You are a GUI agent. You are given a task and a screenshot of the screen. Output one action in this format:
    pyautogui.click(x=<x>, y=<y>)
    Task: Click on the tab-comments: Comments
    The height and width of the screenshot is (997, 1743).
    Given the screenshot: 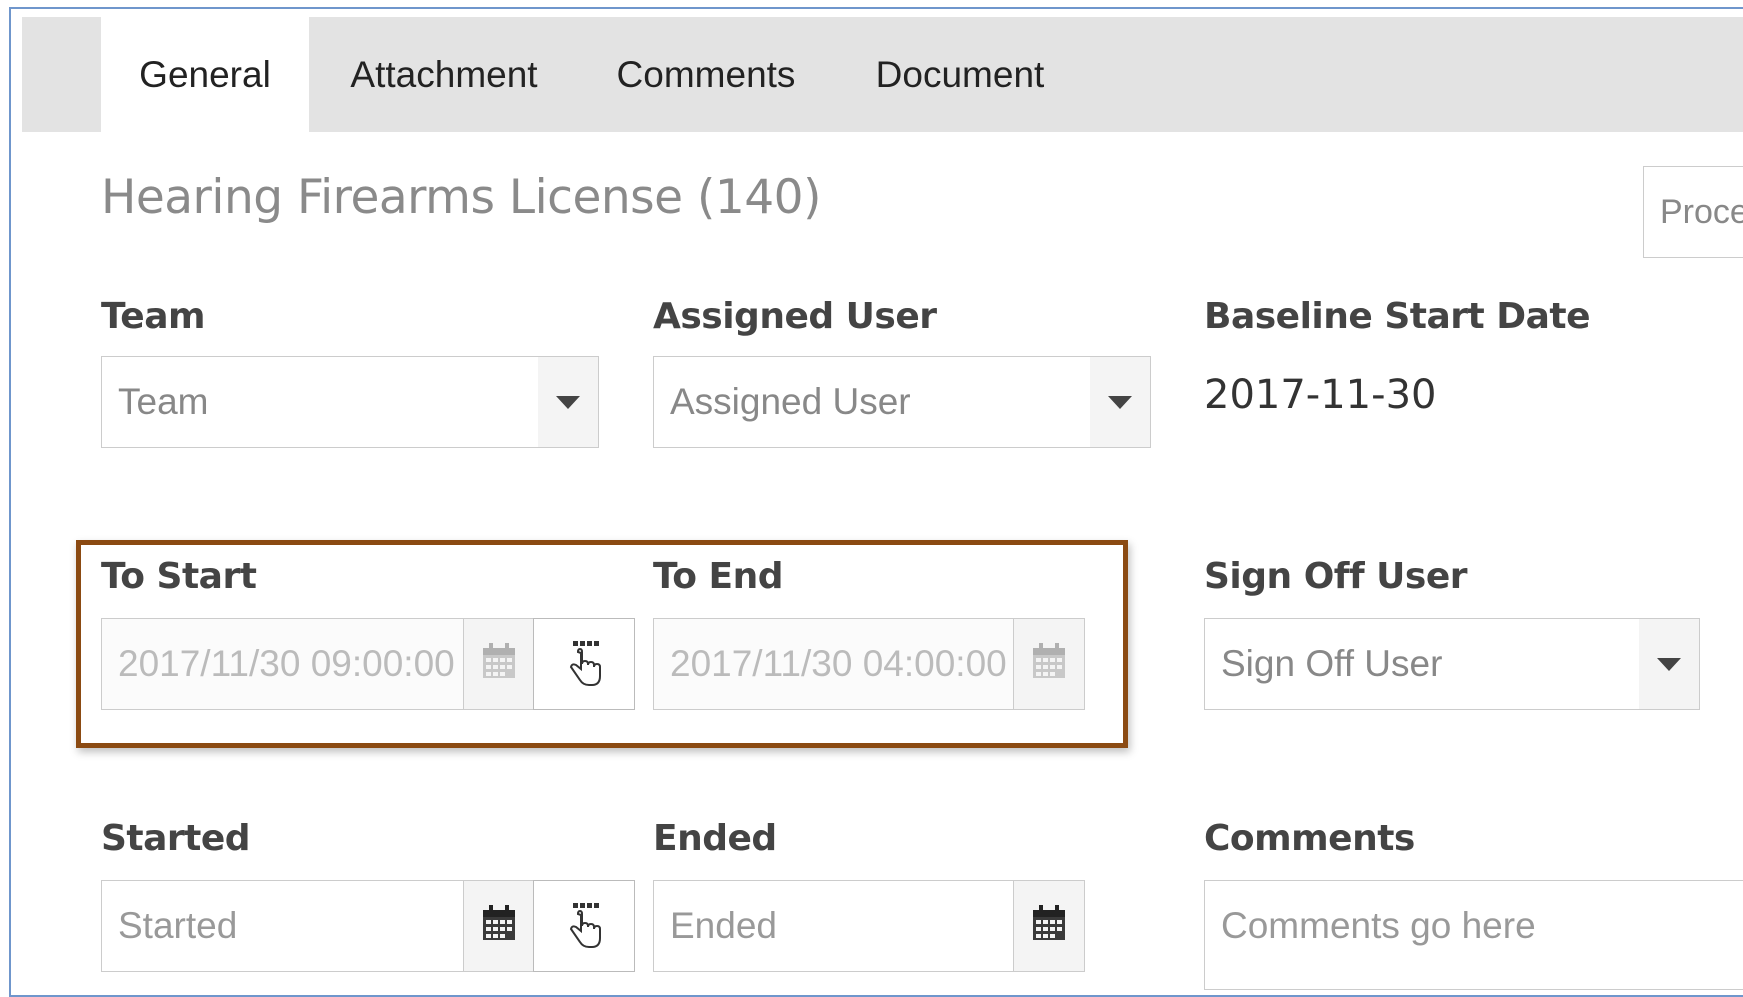 What is the action you would take?
    pyautogui.click(x=706, y=74)
    